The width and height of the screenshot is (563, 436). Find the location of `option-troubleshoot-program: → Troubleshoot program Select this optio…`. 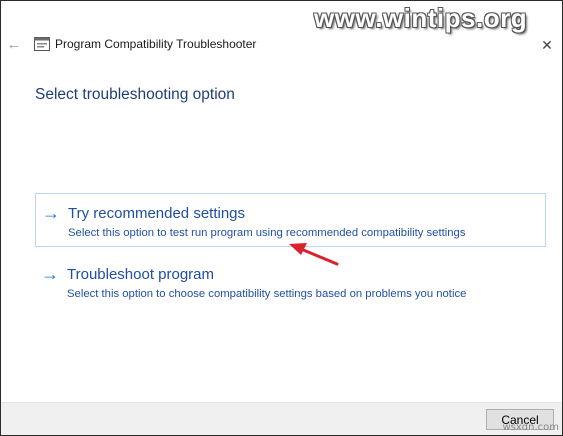

option-troubleshoot-program: → Troubleshoot program Select this optio… is located at coordinates (290, 282).